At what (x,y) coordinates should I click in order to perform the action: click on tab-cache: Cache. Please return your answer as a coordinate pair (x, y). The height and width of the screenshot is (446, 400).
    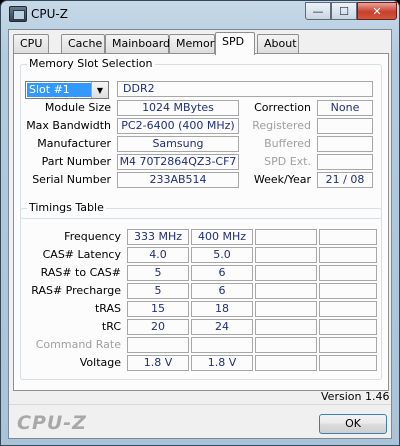
    Looking at the image, I should click on (83, 44).